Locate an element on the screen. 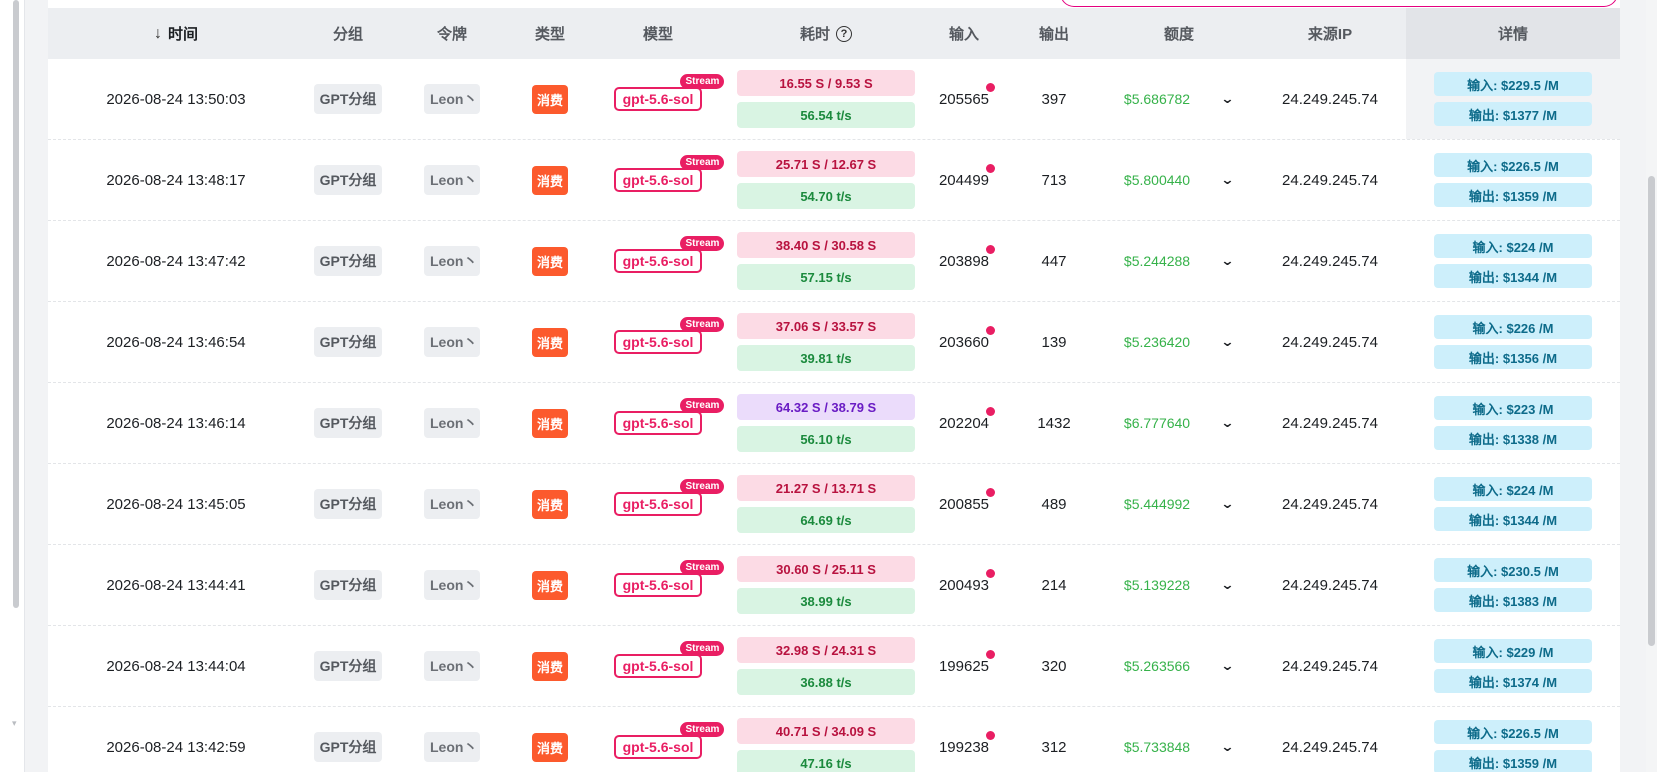  quota-value: $5.686782 is located at coordinates (1157, 99).